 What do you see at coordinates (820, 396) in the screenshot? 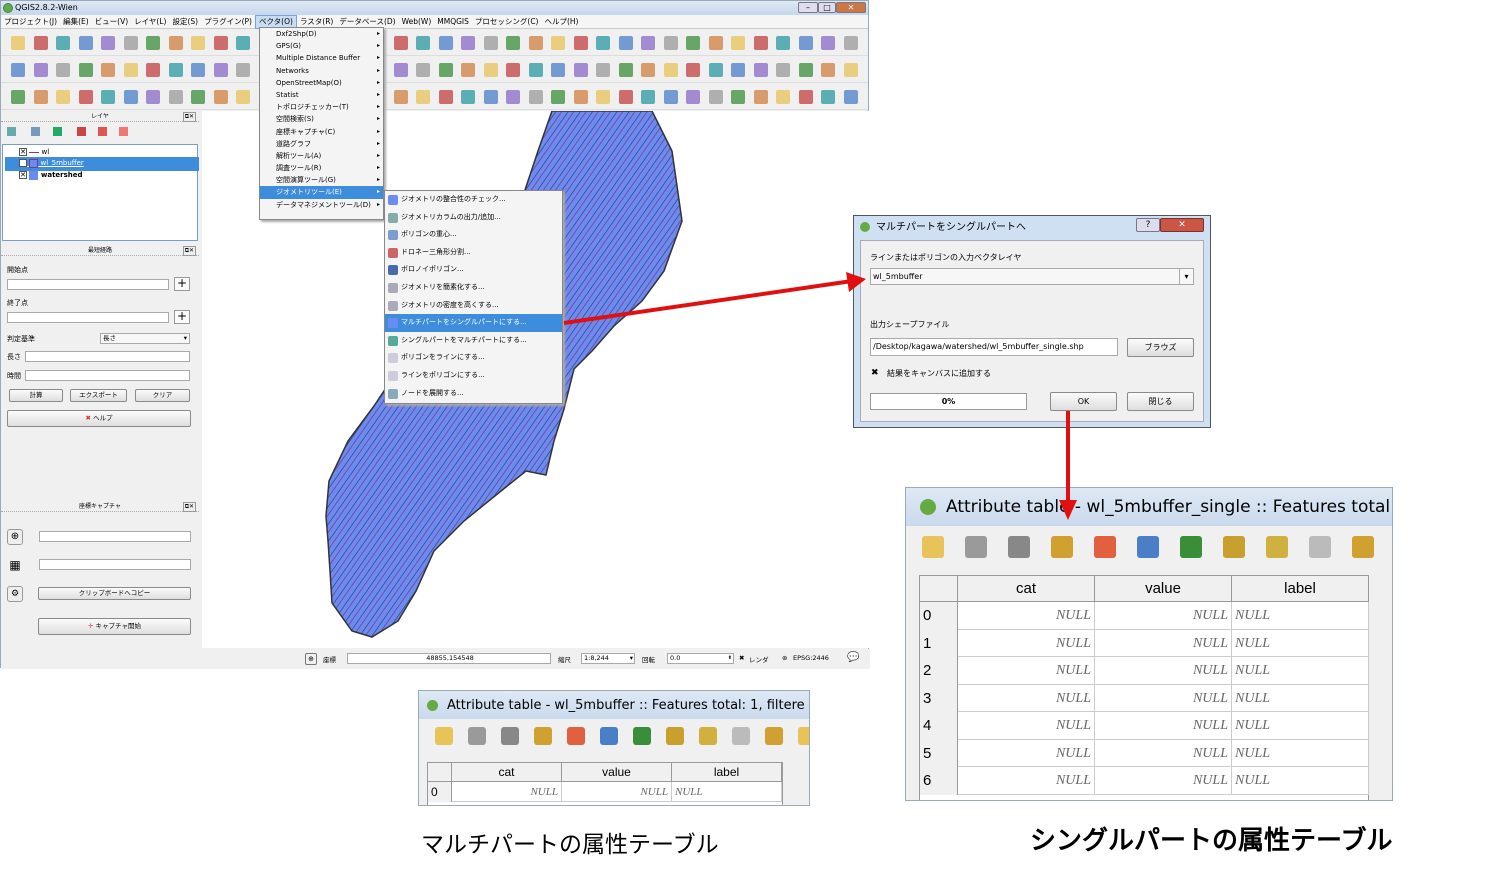
I see `annotation-arrows` at bounding box center [820, 396].